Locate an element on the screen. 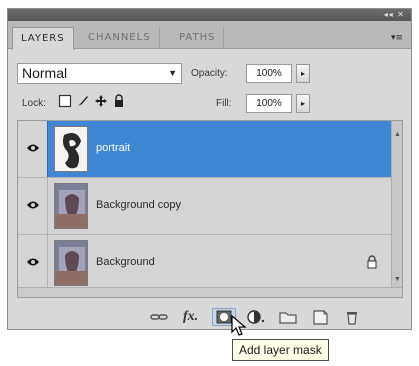 This screenshot has width=419, height=366. mouse-pointer-icon is located at coordinates (239, 325).